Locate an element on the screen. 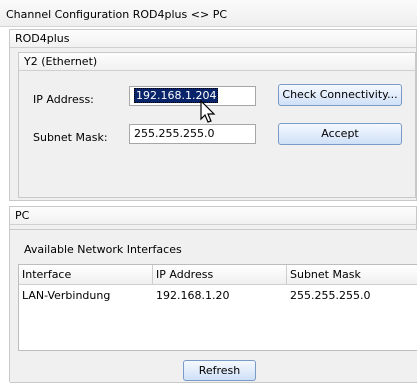 This screenshot has width=417, height=383. ip-address-input: 192.168.1.204 is located at coordinates (192, 96).